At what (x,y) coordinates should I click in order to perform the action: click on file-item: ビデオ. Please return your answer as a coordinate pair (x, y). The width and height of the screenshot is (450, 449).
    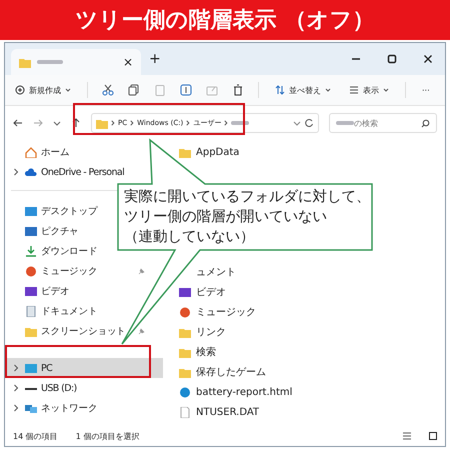
    Looking at the image, I should click on (202, 292).